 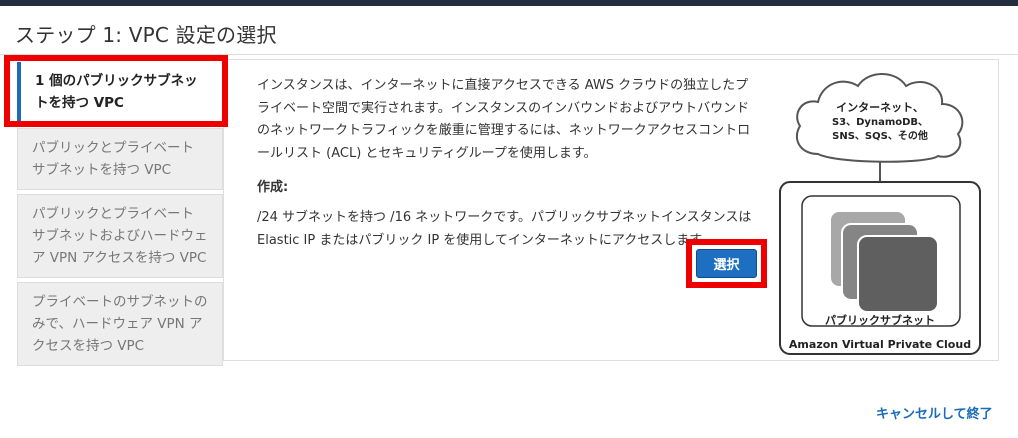 What do you see at coordinates (880, 135) in the screenshot?
I see `cloud-text-line3: SNS、SQS、その他` at bounding box center [880, 135].